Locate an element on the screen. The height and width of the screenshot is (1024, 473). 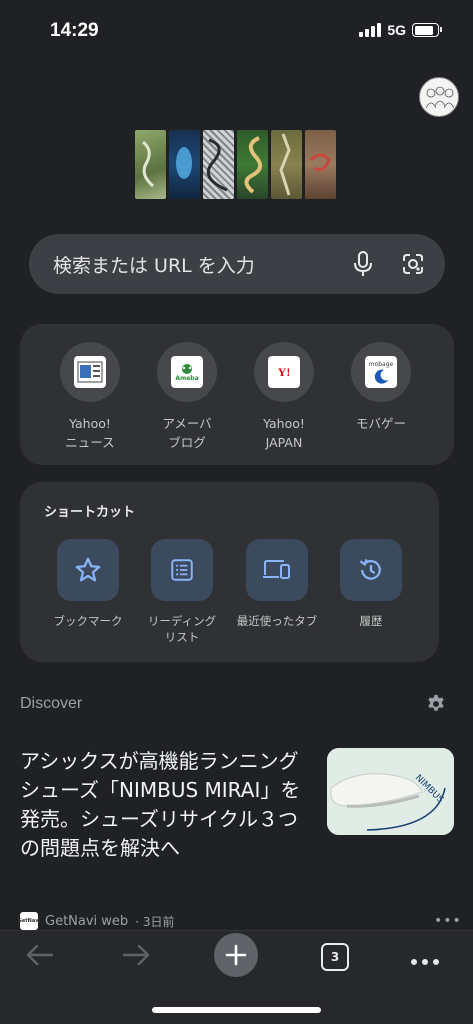
tile-circle: Ameba is located at coordinates (187, 372).